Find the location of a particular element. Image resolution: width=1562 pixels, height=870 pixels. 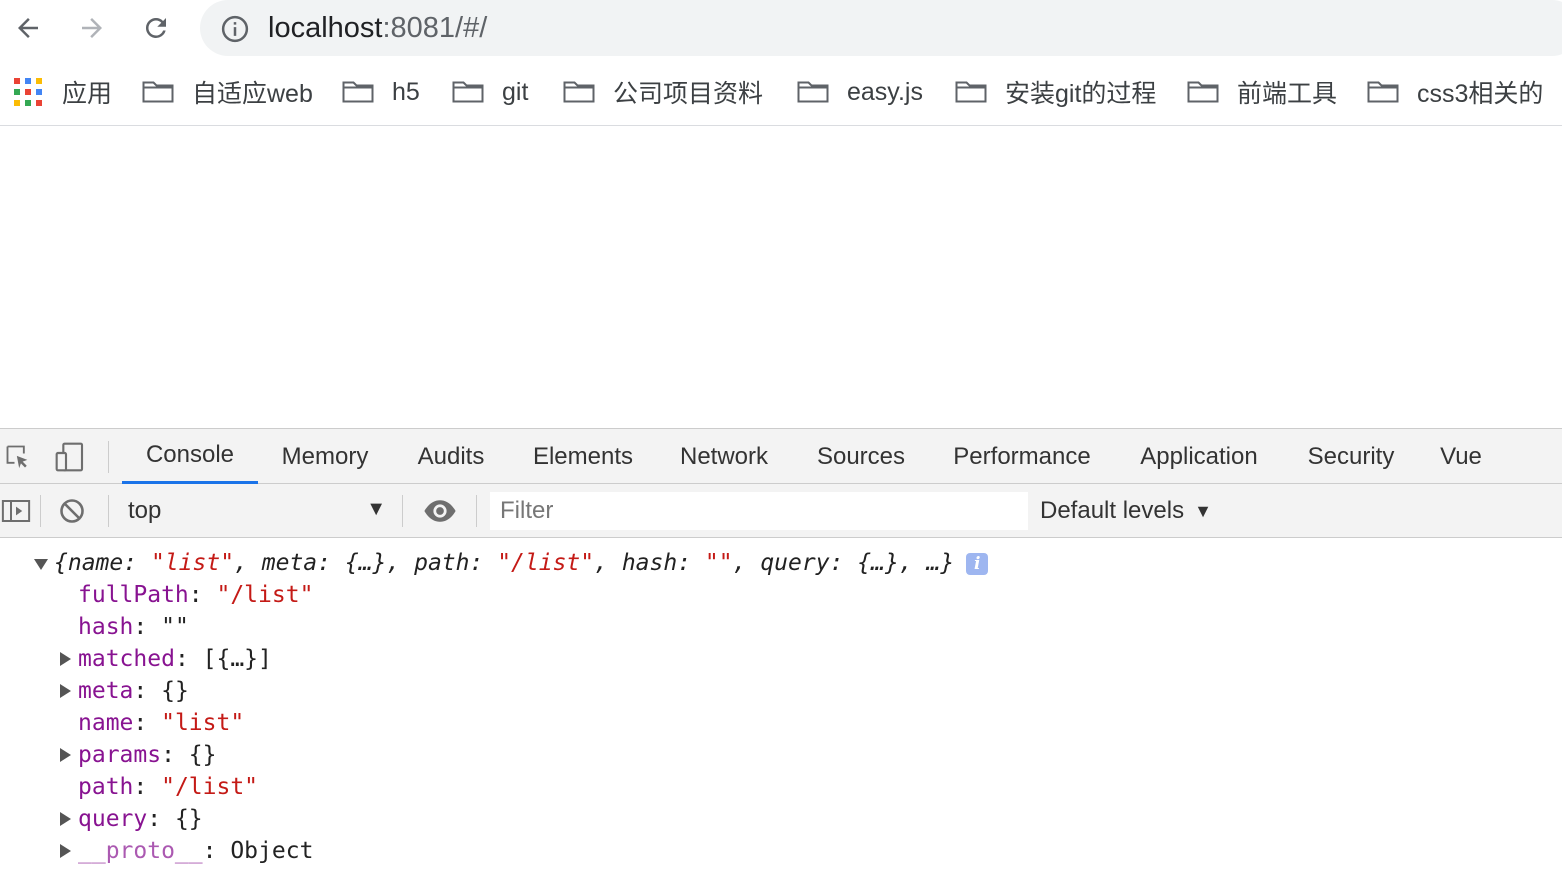

block-icon is located at coordinates (72, 511).